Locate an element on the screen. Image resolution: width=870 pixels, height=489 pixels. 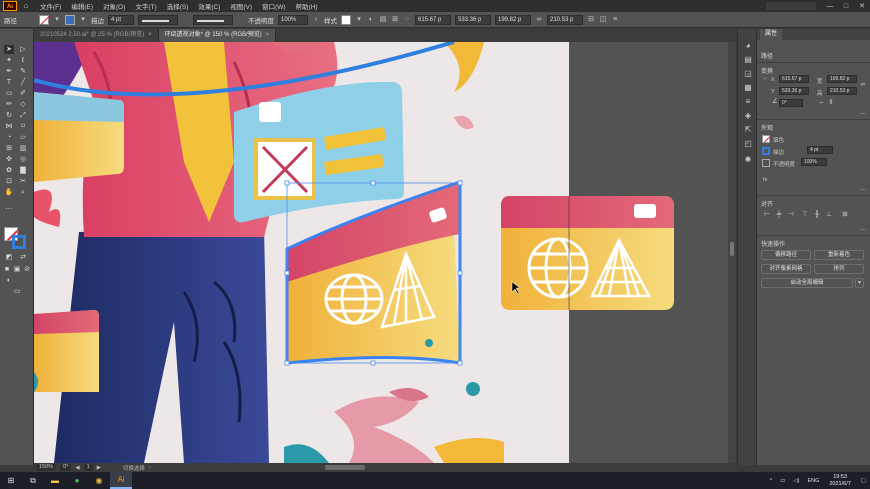
flip-vertical-icon: ⇕ is located at coordinates (831, 103).